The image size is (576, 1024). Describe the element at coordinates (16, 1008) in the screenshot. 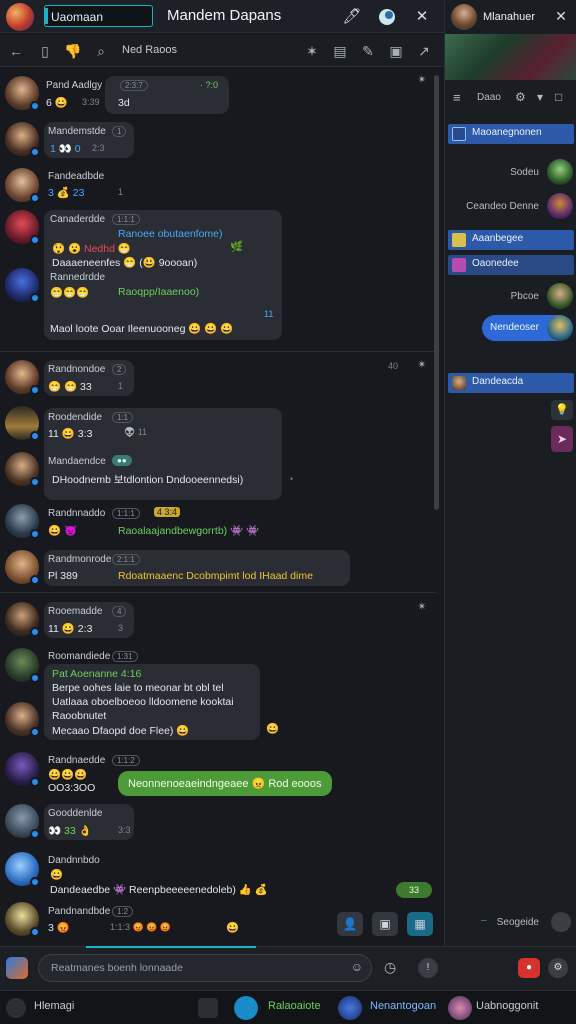

I see `home-icon` at that location.